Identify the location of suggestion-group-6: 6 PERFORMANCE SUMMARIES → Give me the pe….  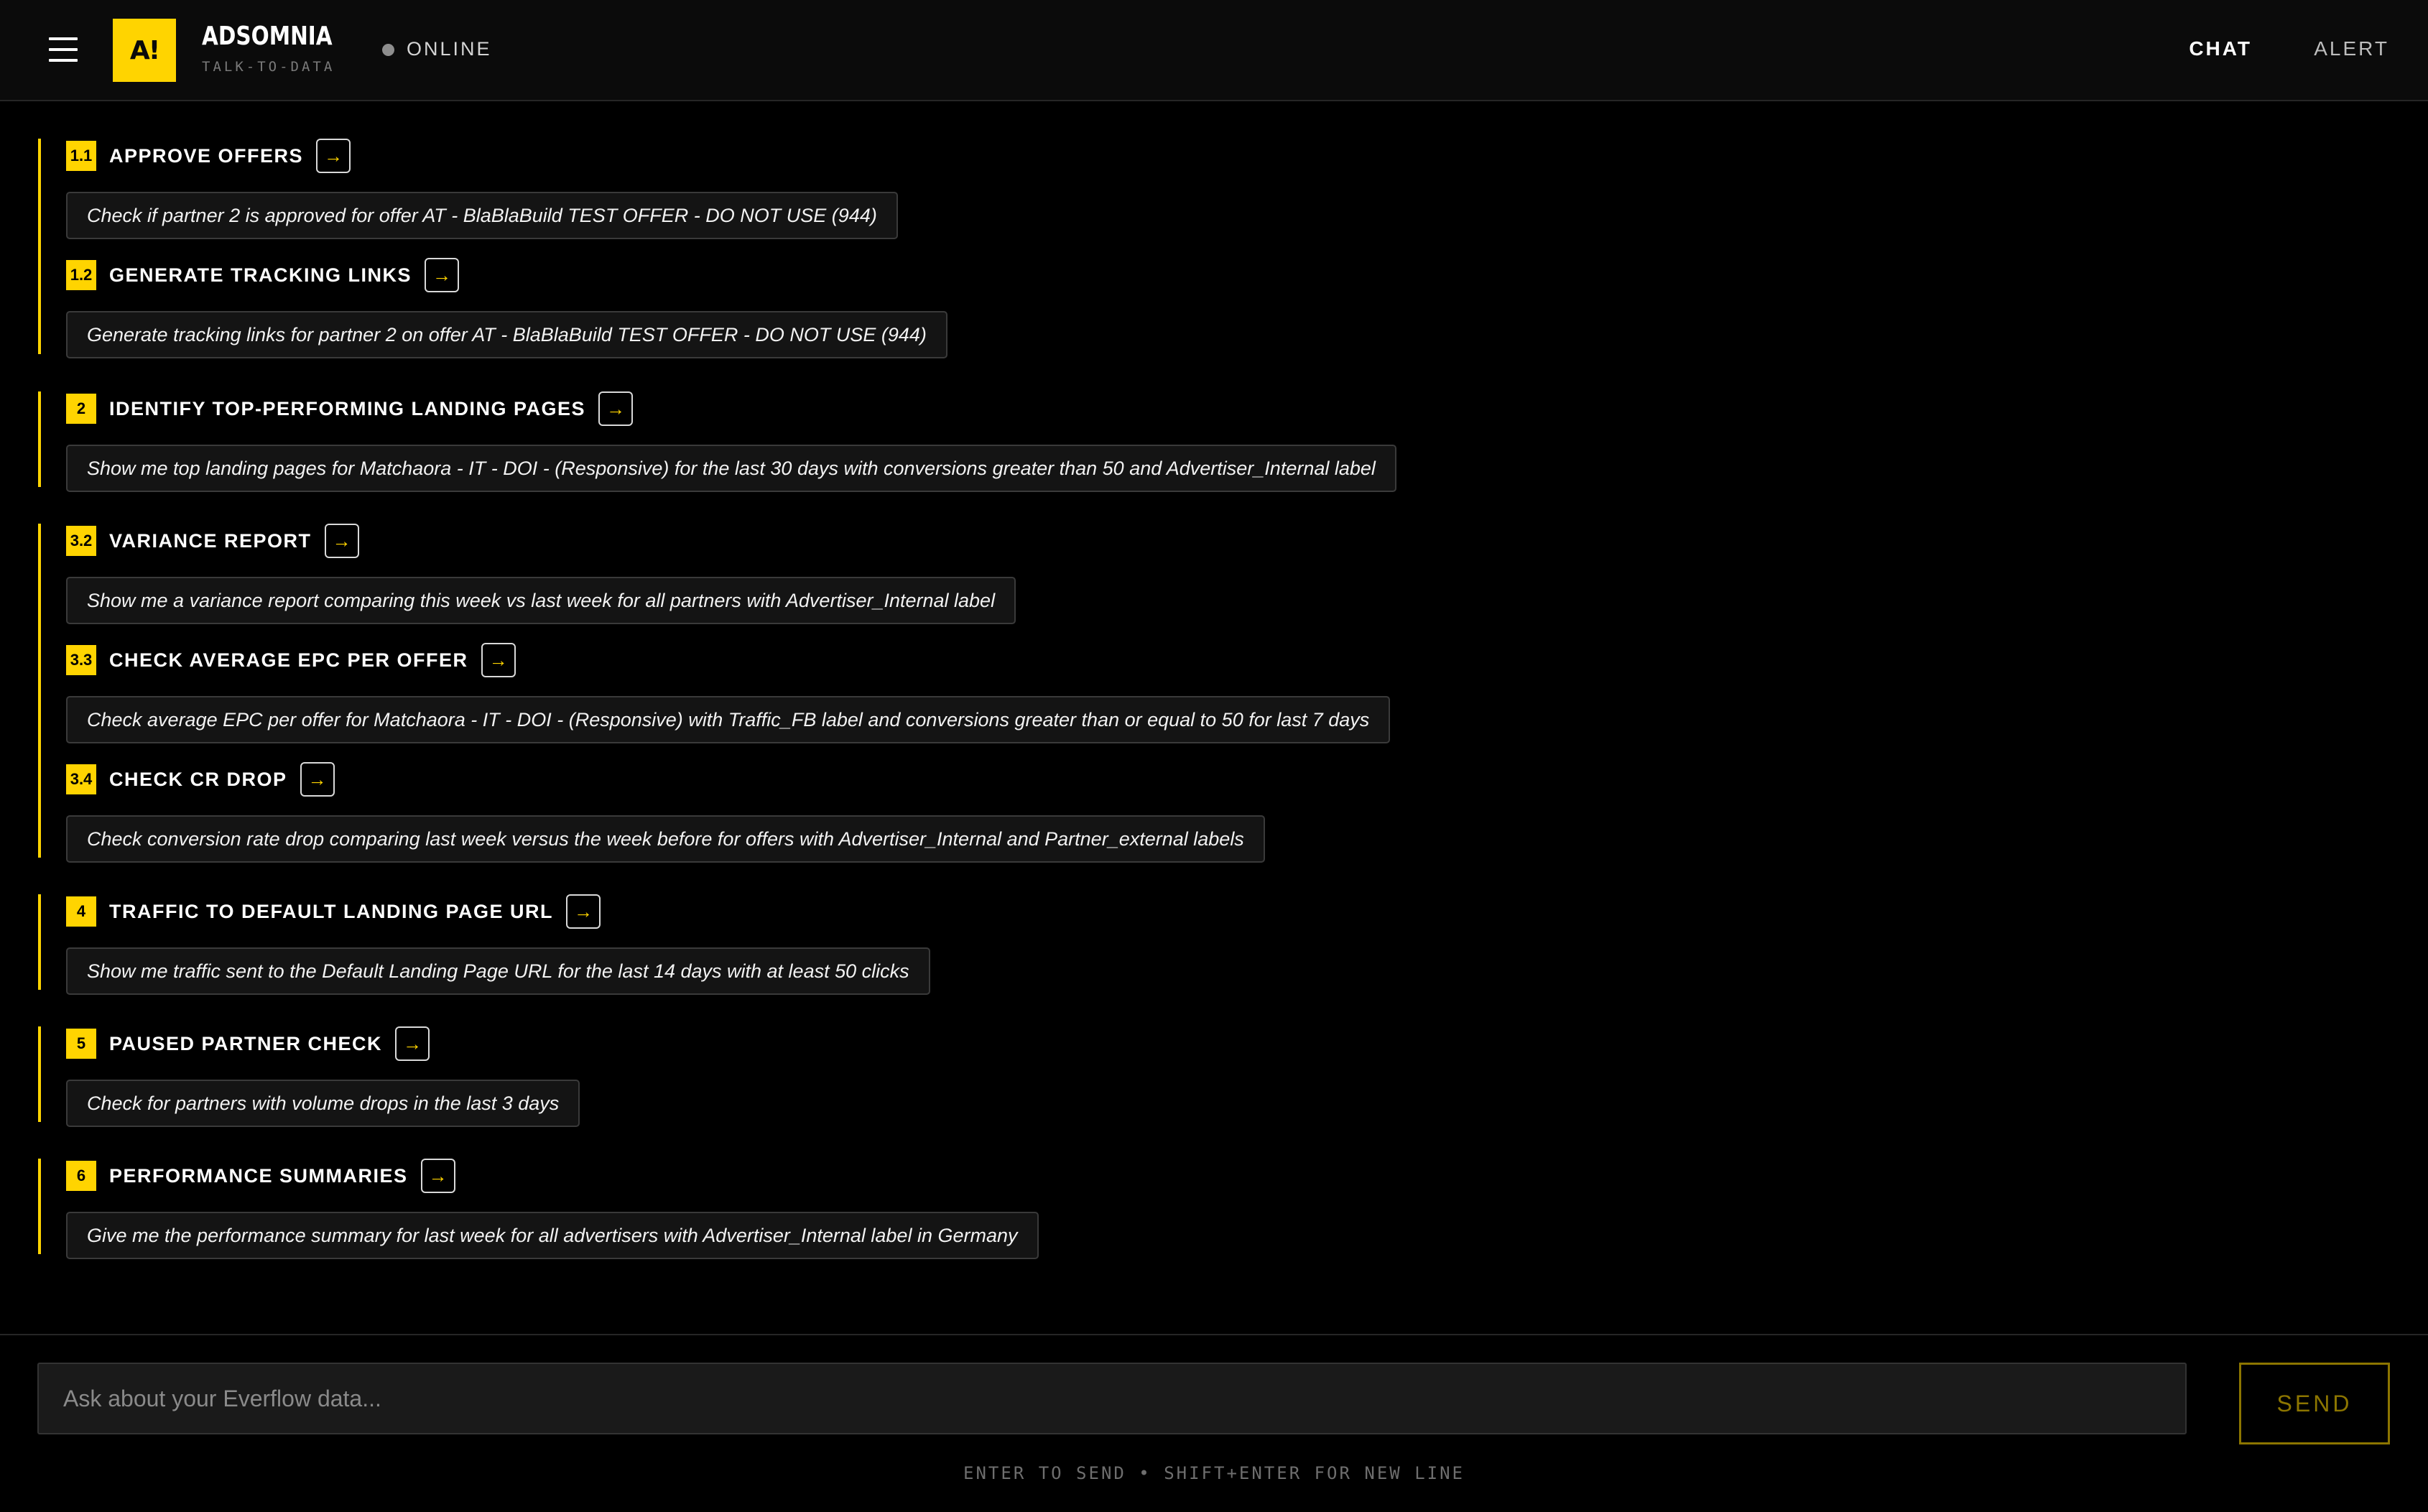
(538, 1209).